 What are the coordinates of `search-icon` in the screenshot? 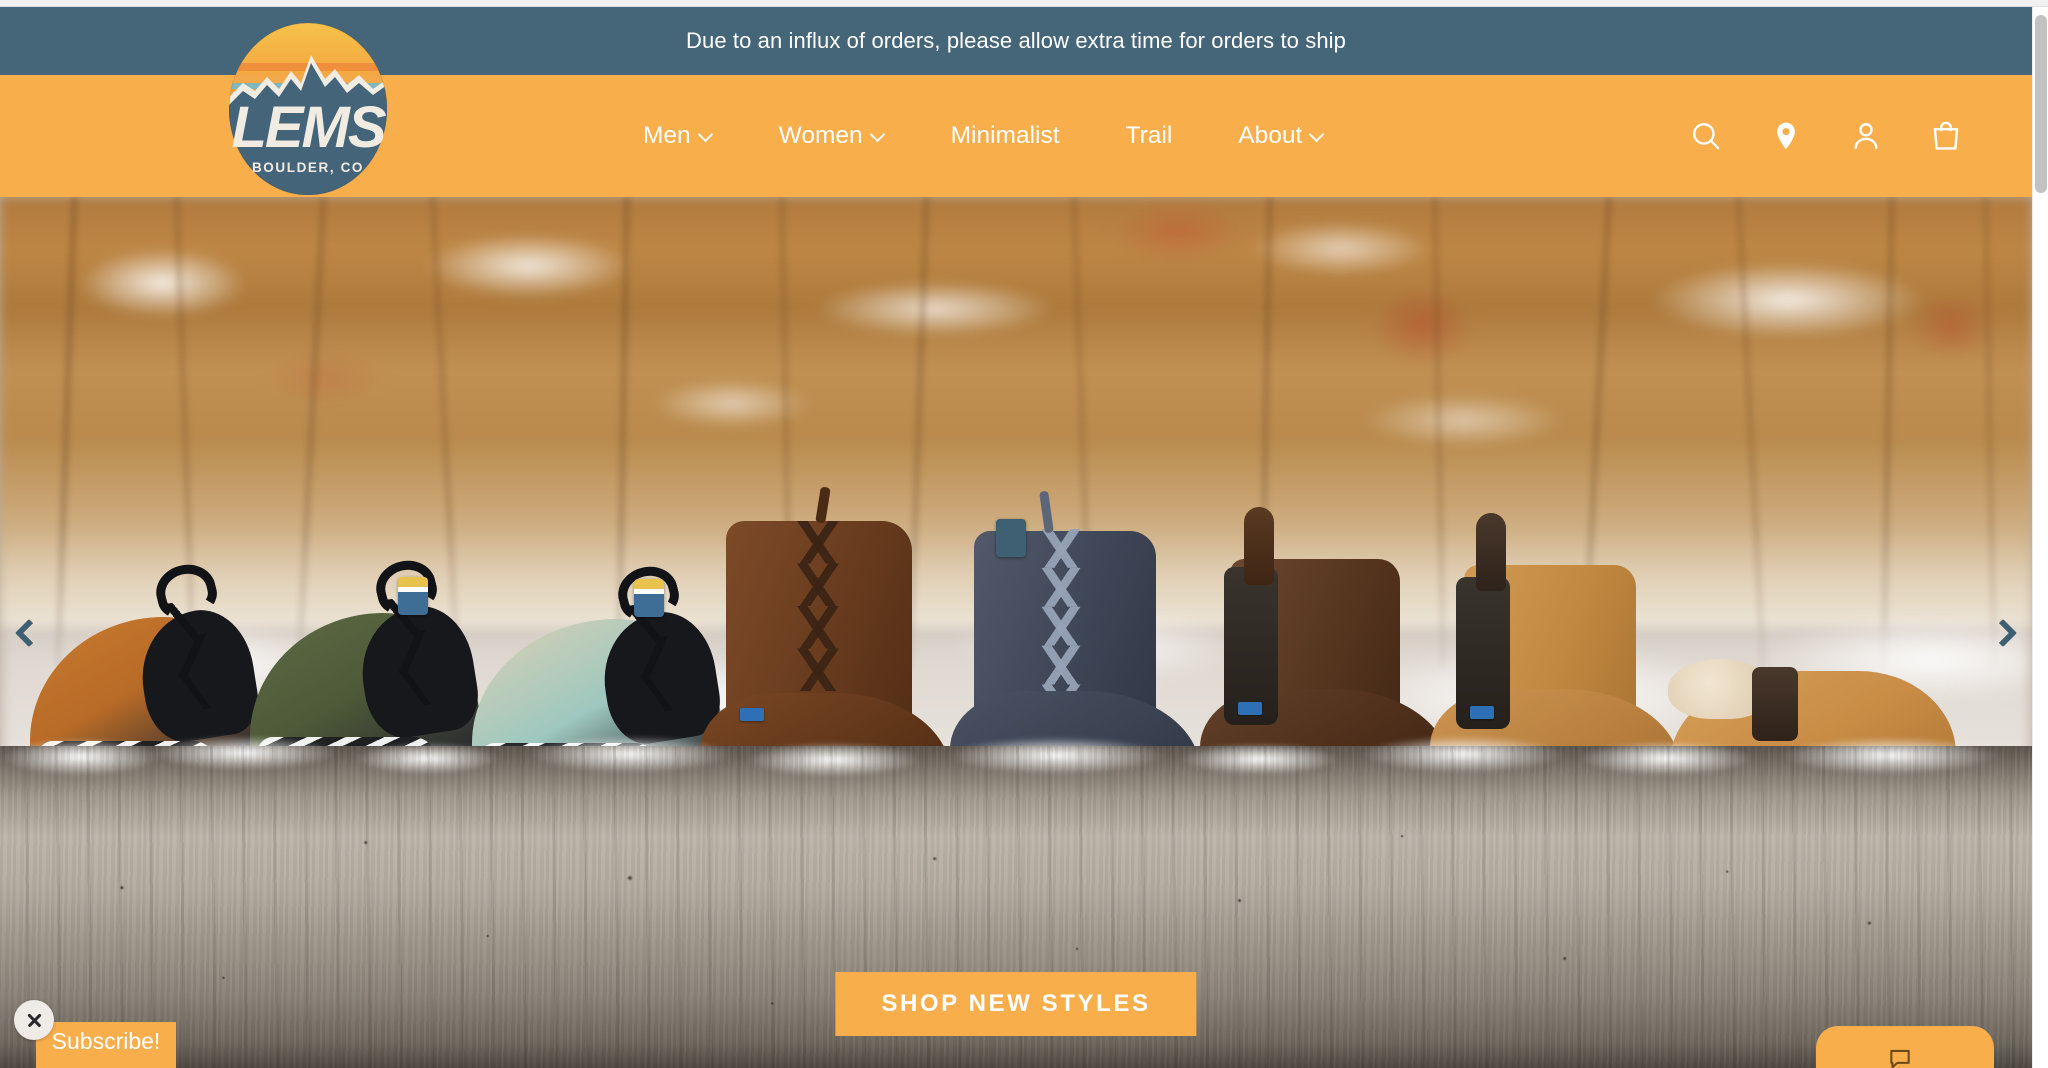 It's located at (1706, 136).